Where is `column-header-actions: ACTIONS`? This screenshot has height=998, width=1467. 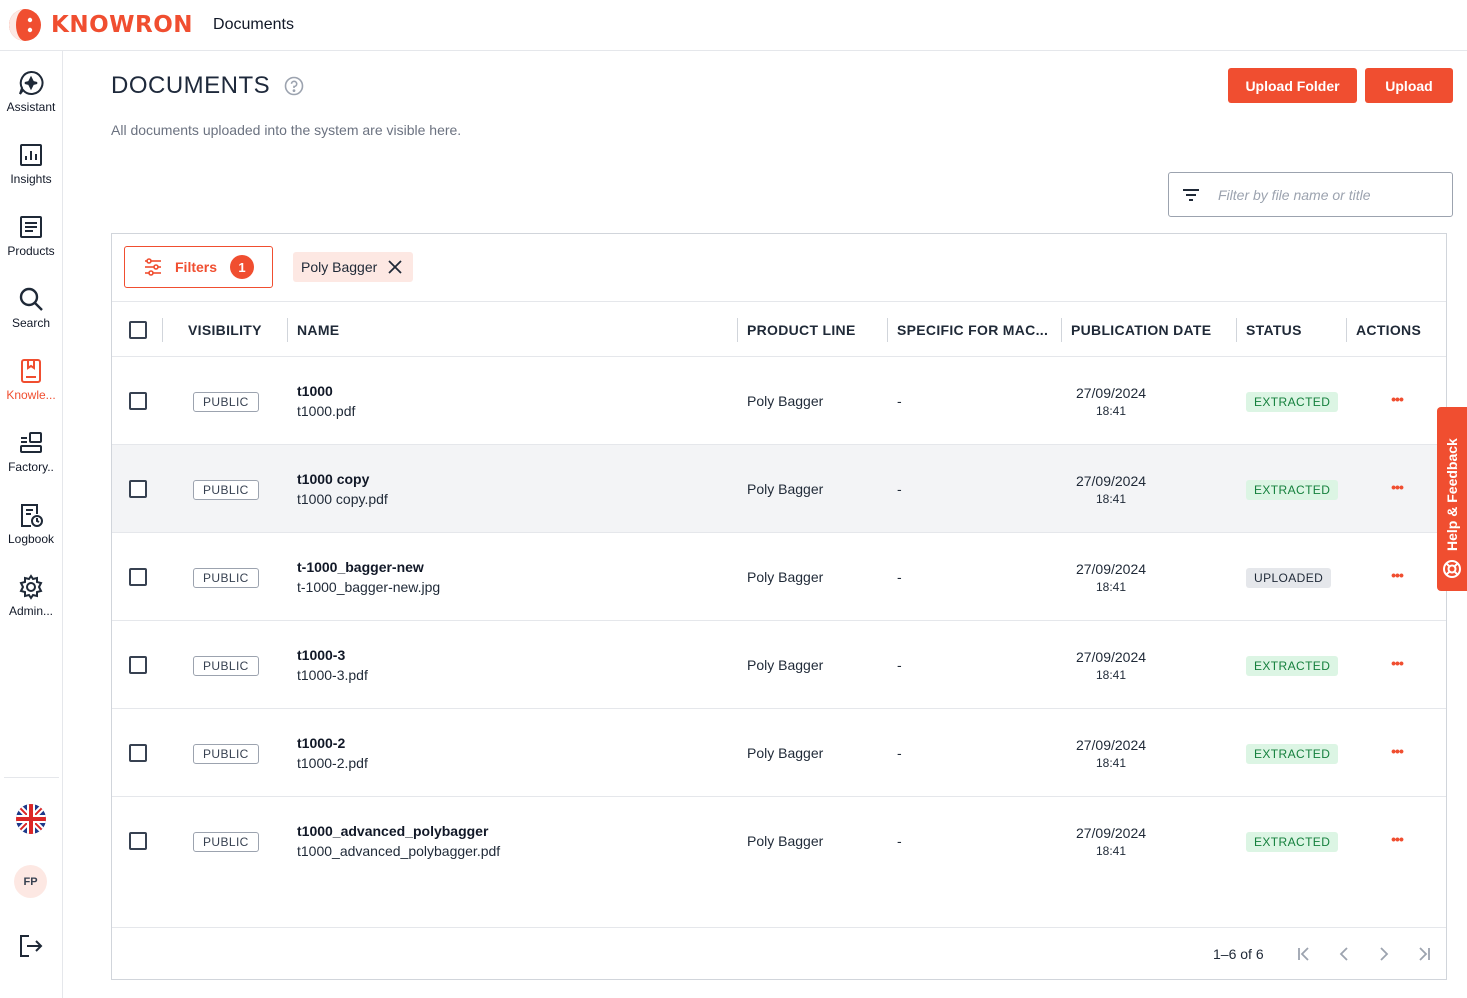 column-header-actions: ACTIONS is located at coordinates (1389, 329).